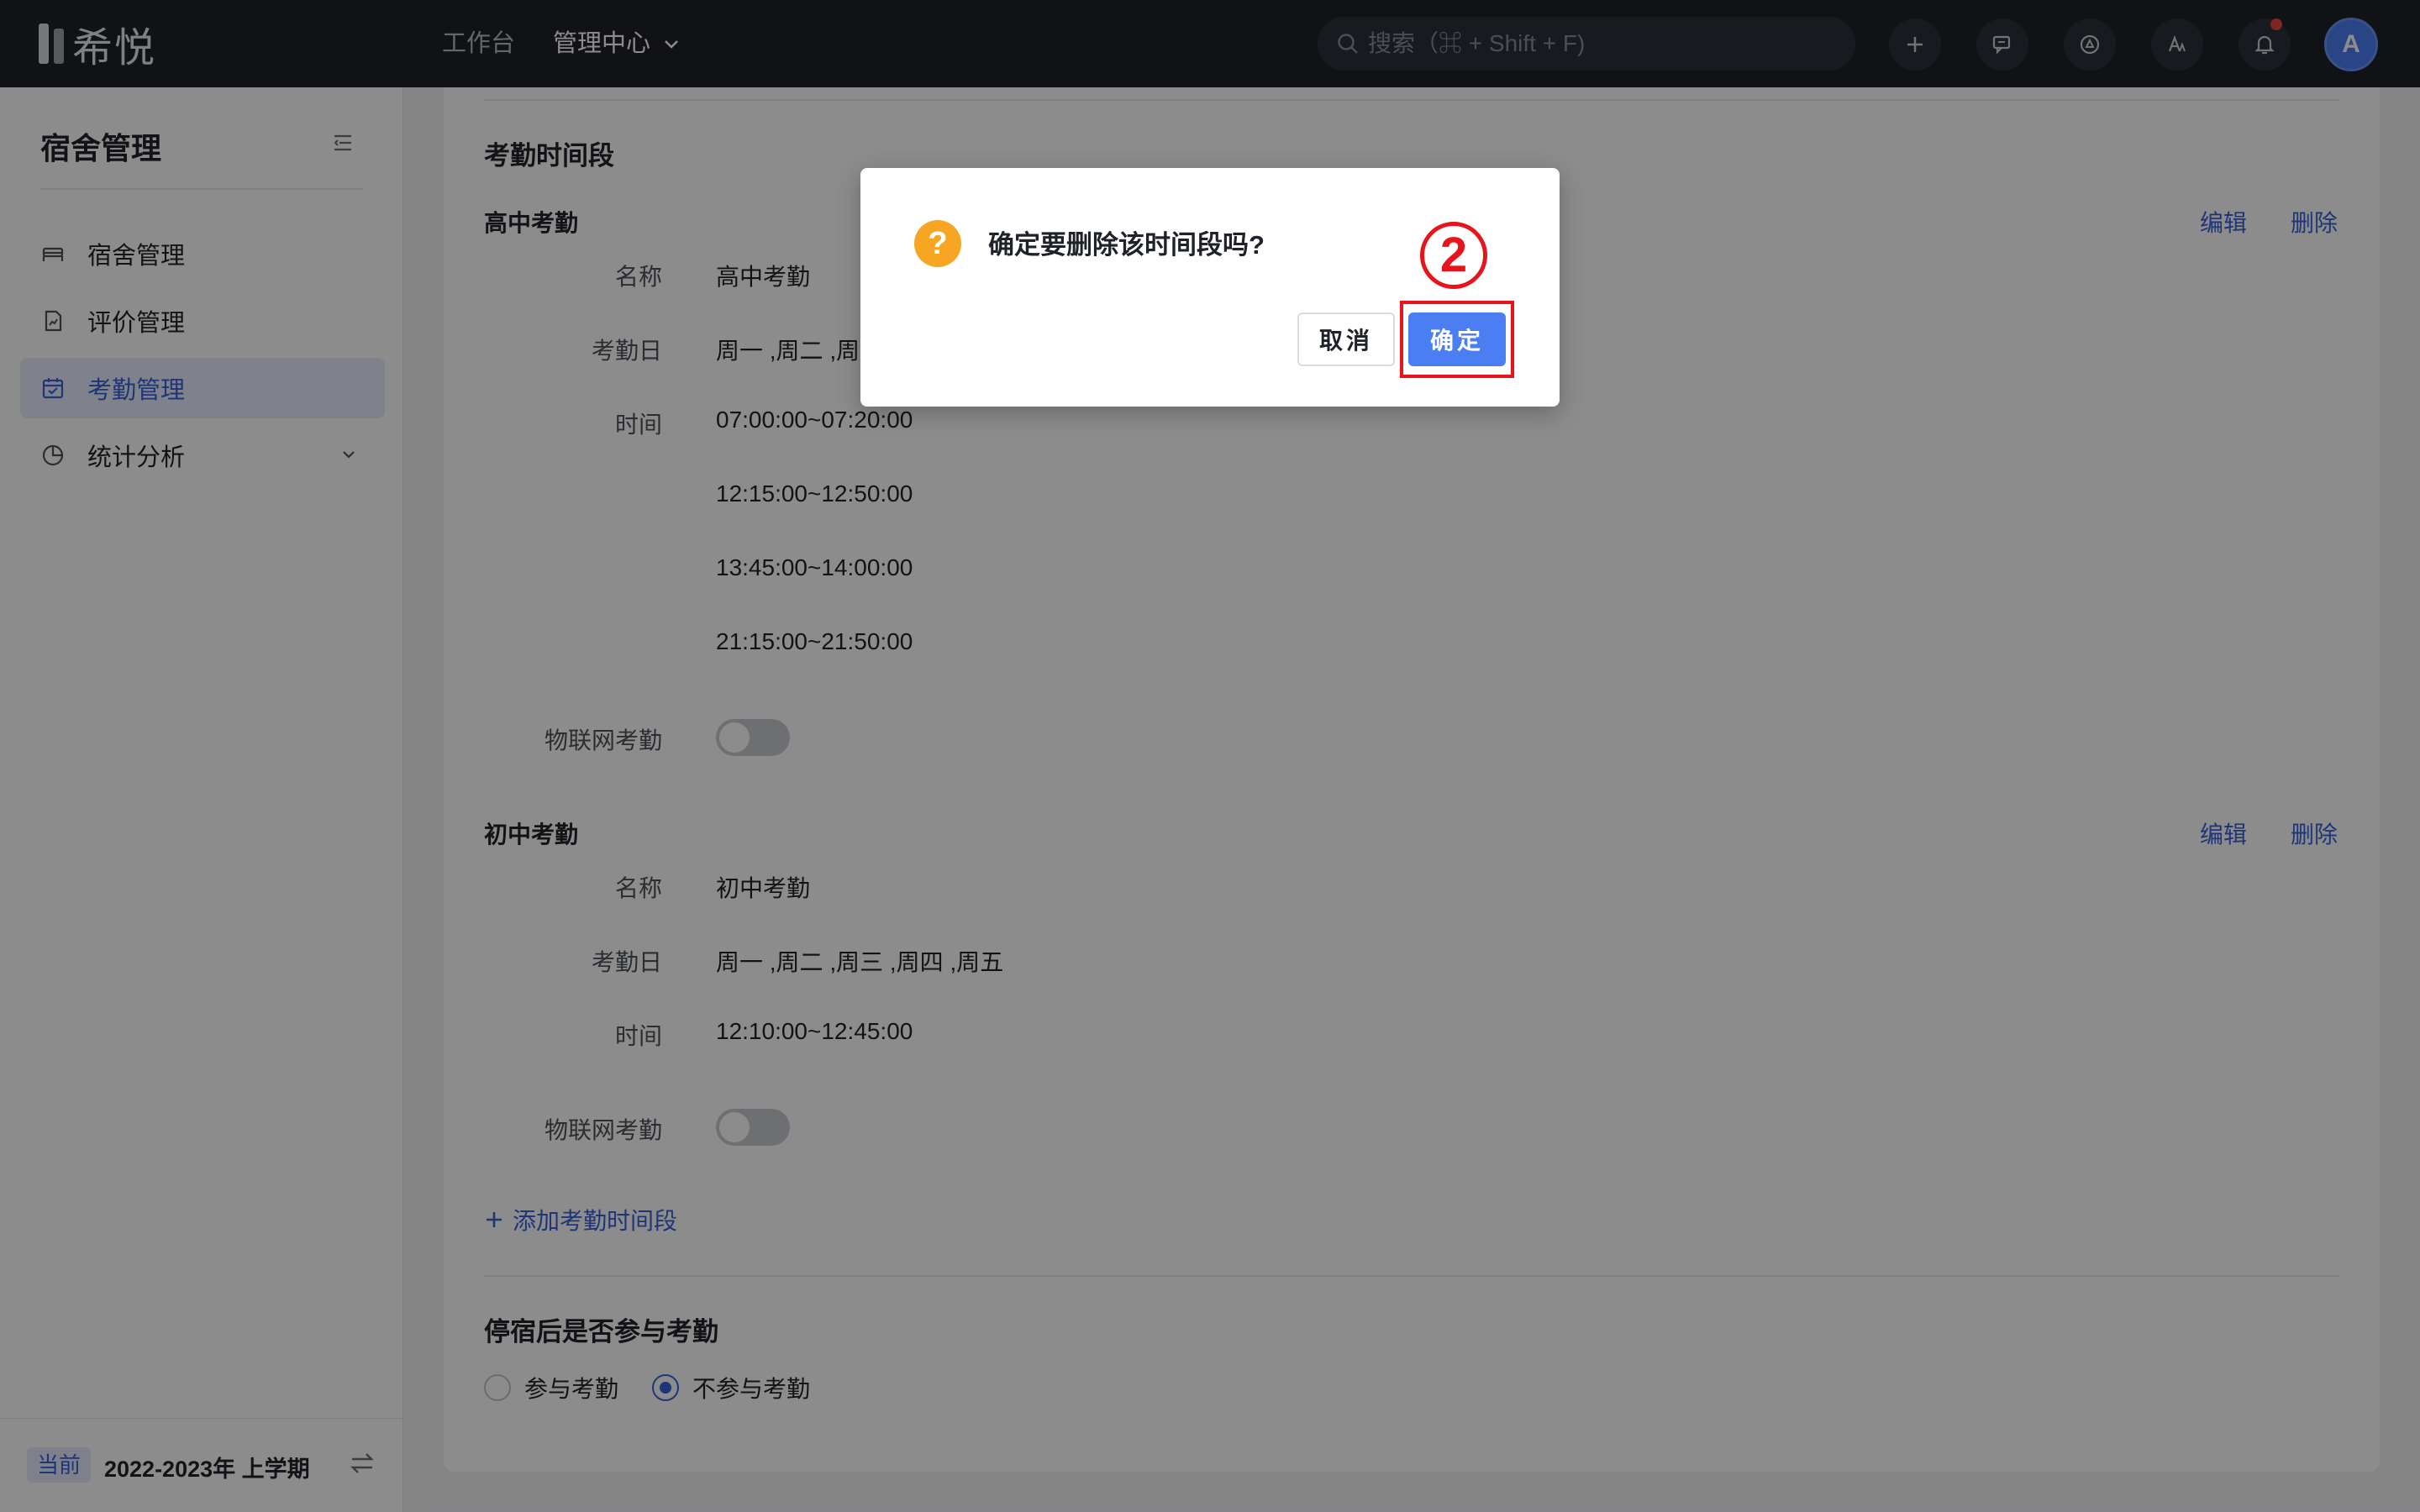  What do you see at coordinates (1453, 255) in the screenshot?
I see `step-annotation: 2` at bounding box center [1453, 255].